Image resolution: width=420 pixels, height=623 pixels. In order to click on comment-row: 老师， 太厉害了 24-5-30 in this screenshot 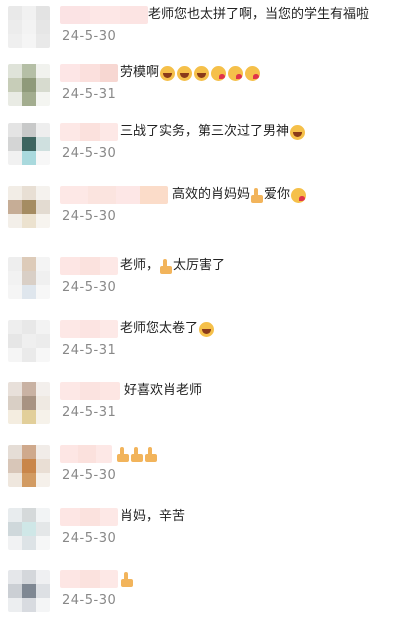, I will do `click(210, 288)`.